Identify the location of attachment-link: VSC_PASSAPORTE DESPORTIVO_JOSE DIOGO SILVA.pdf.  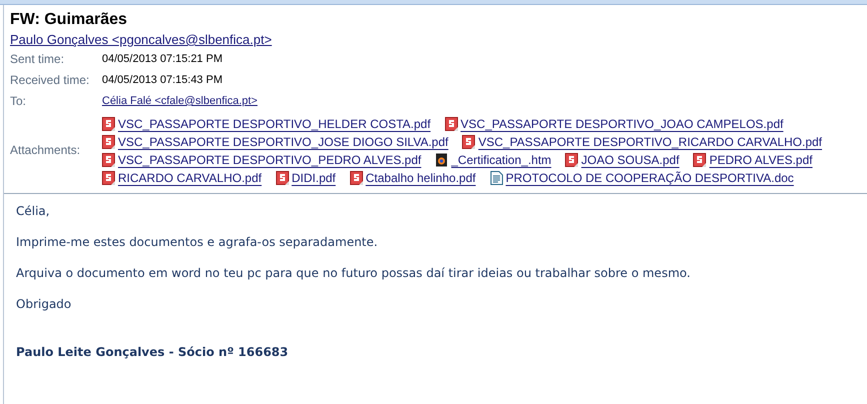
(275, 142).